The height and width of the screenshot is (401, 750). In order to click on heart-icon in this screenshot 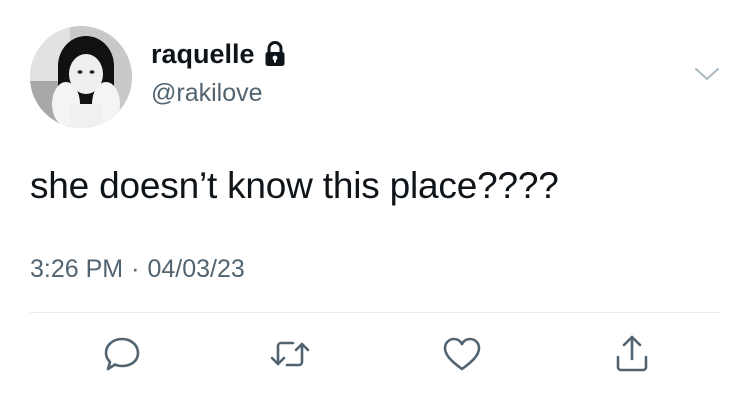, I will do `click(462, 356)`.